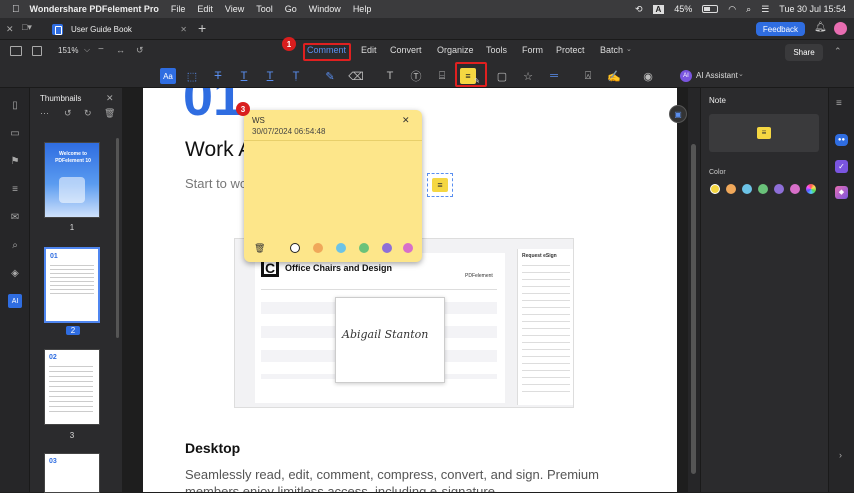 The image size is (854, 493). What do you see at coordinates (295, 248) in the screenshot?
I see `note-color-white` at bounding box center [295, 248].